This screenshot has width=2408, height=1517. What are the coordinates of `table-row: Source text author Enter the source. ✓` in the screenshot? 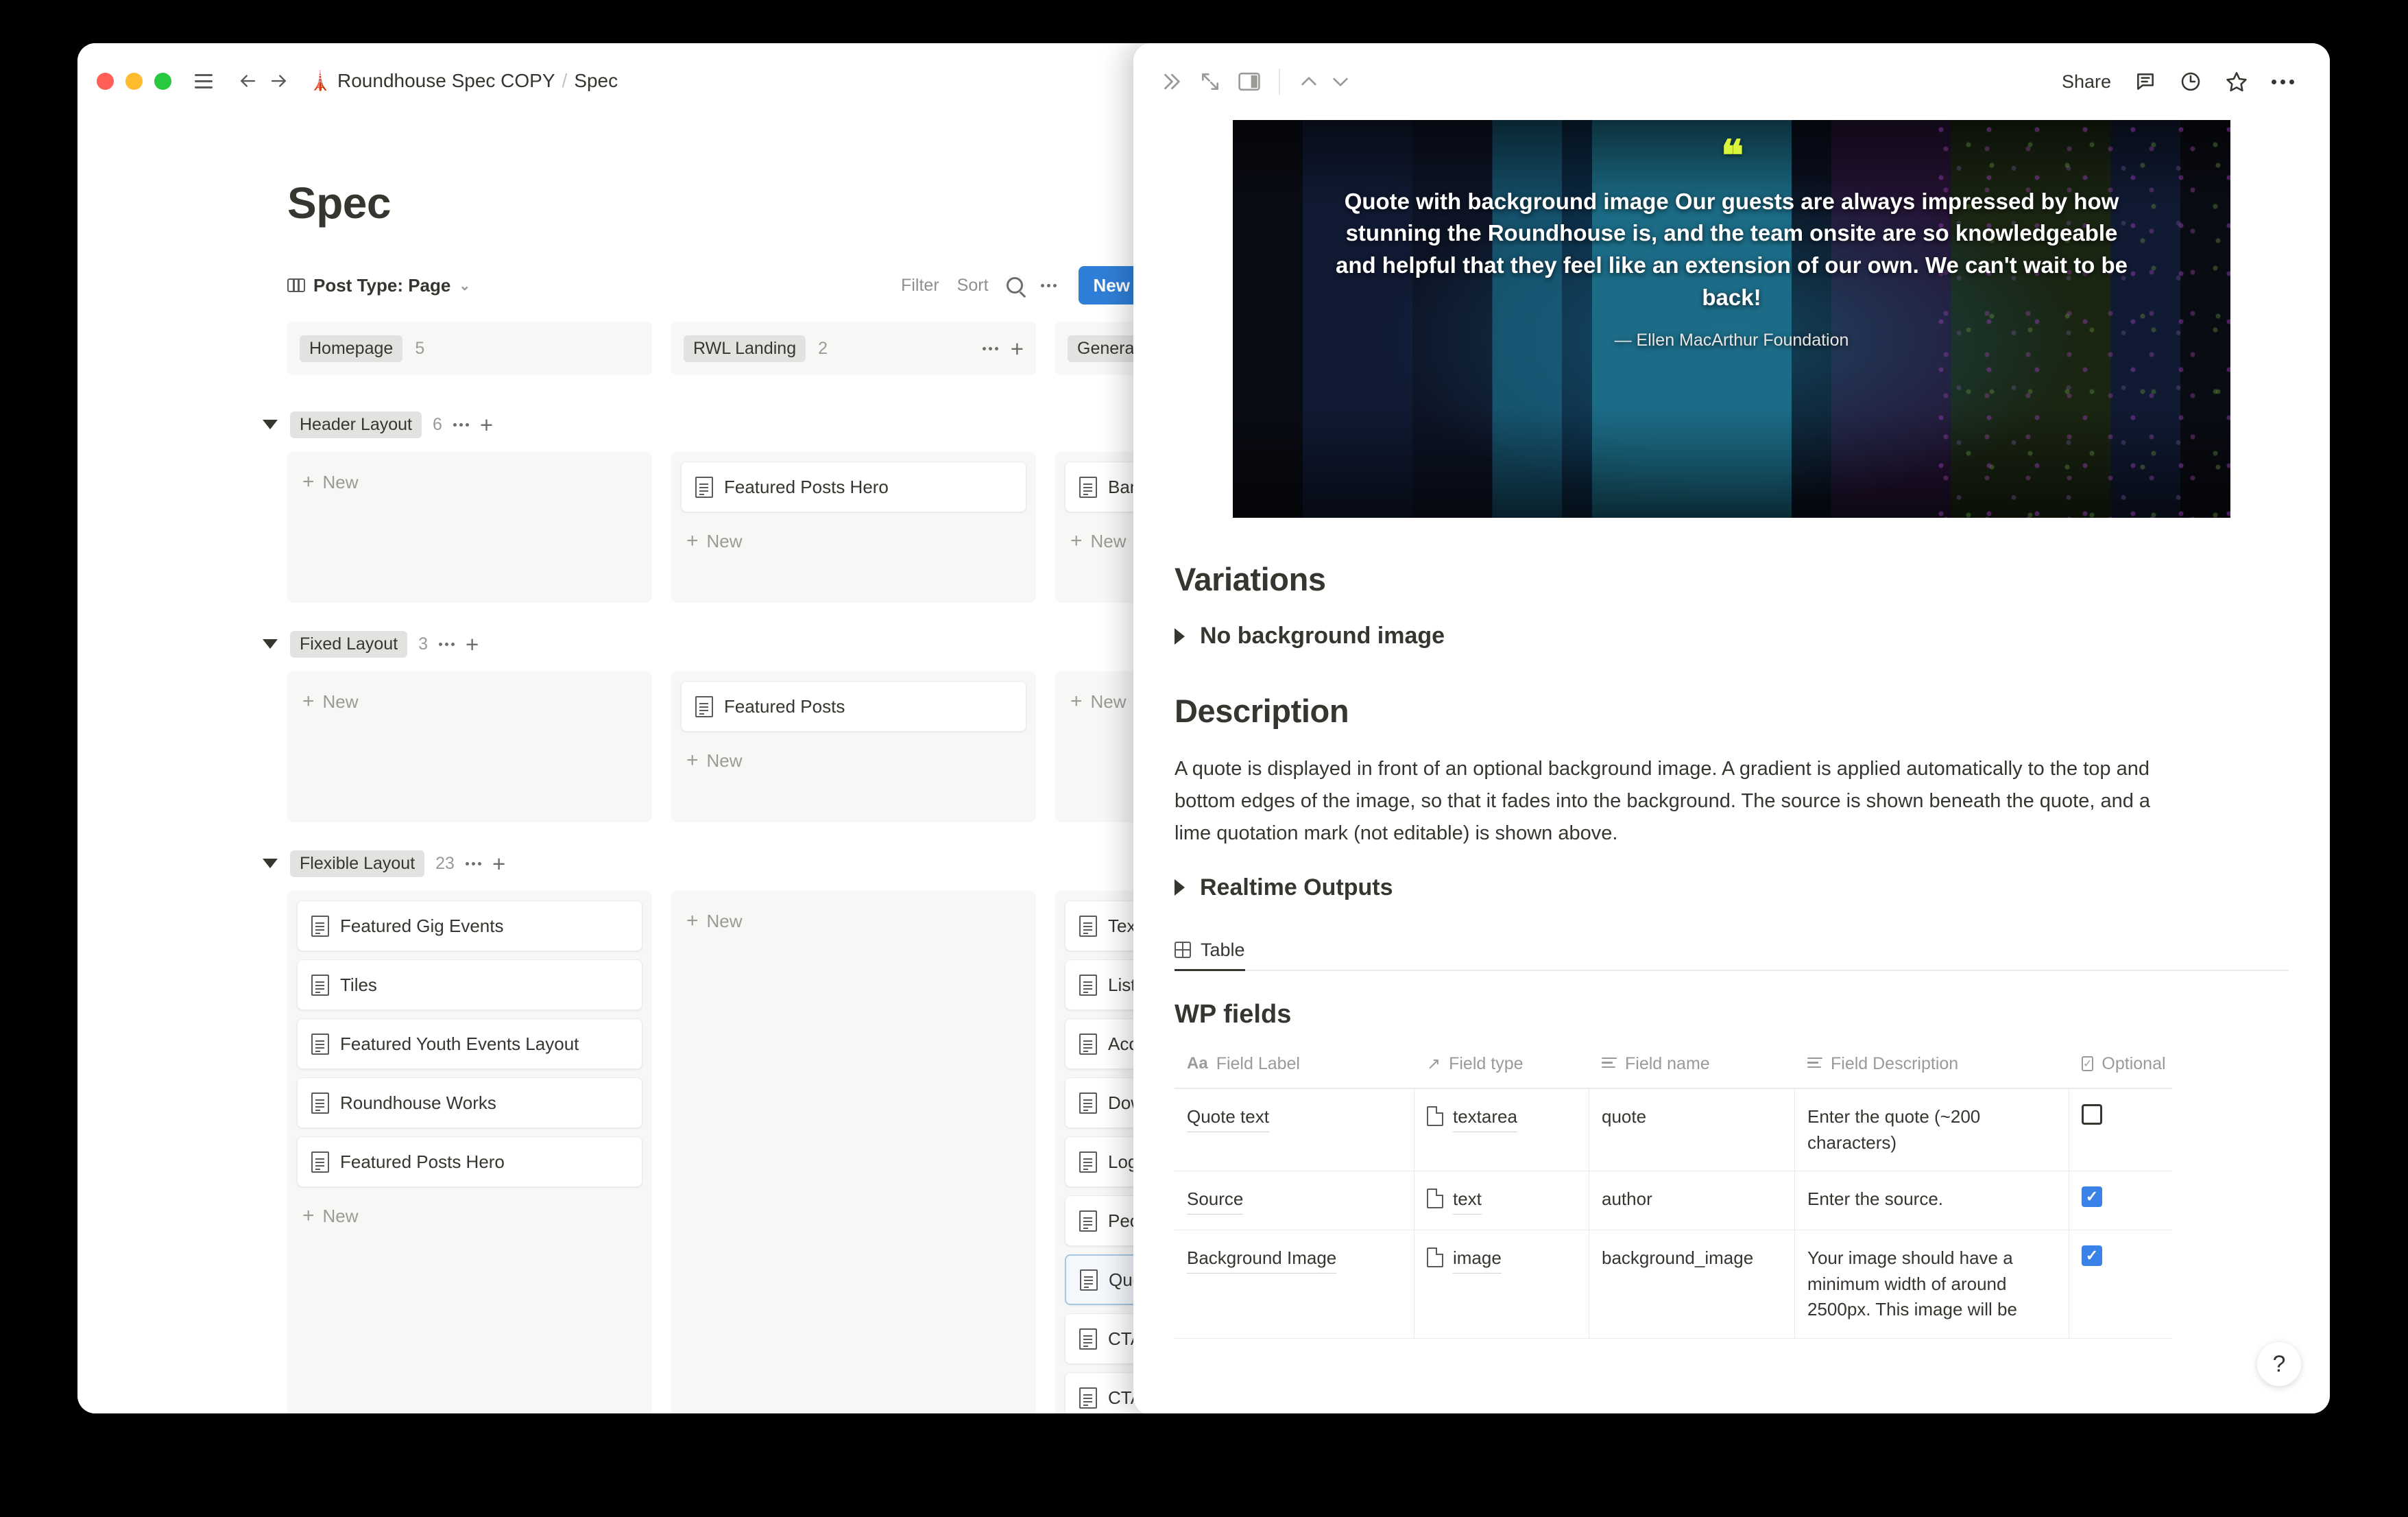 It's located at (1673, 1200).